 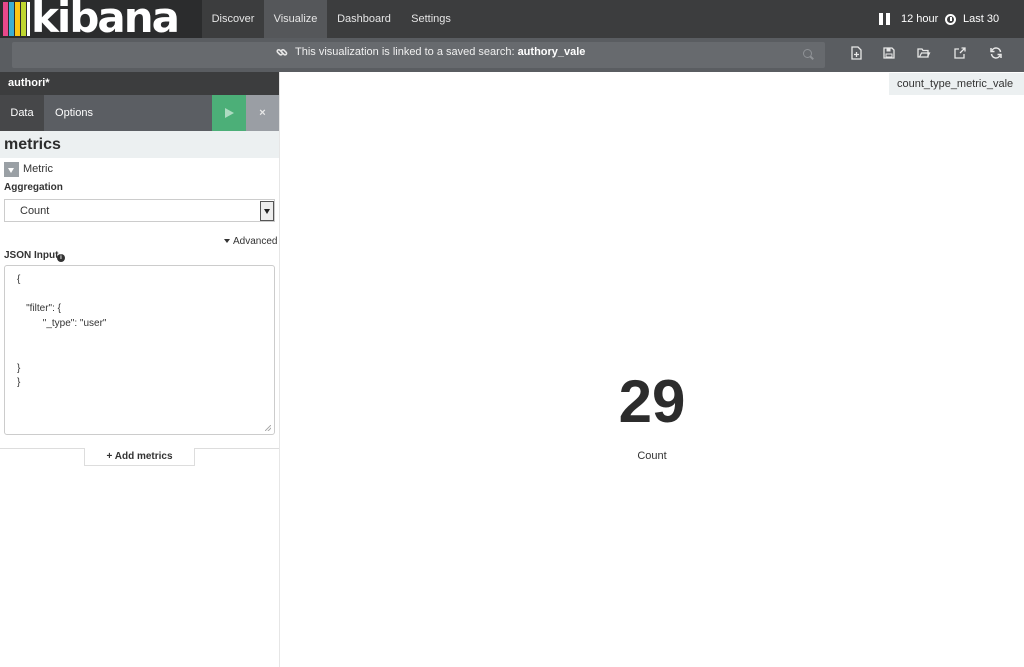 What do you see at coordinates (139, 144) in the screenshot?
I see `metrics-section-title: metrics` at bounding box center [139, 144].